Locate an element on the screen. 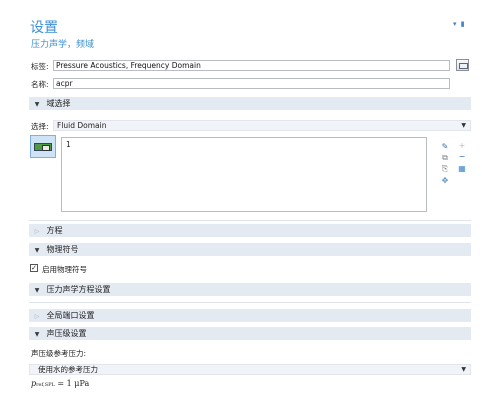 This screenshot has width=482, height=406. color-icon: ▦ is located at coordinates (462, 168).